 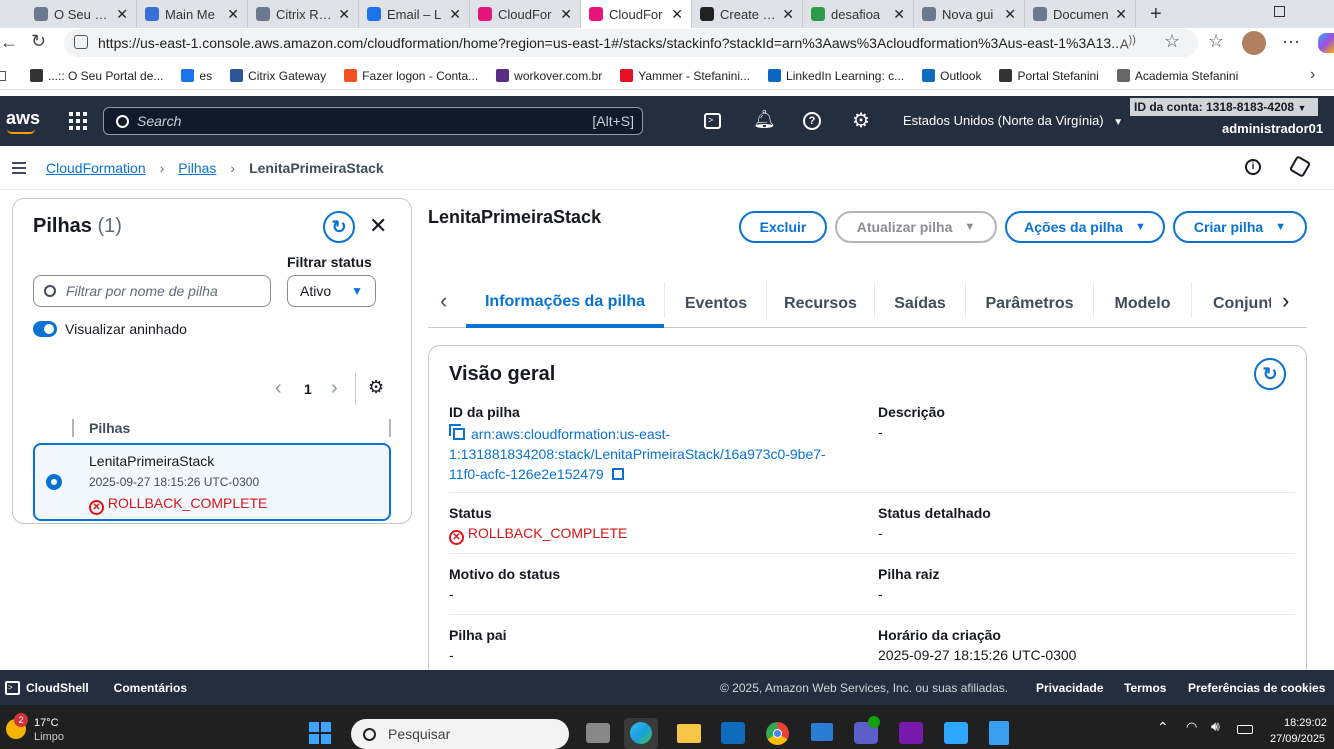 What do you see at coordinates (812, 121) in the screenshot?
I see `help-icon: ?` at bounding box center [812, 121].